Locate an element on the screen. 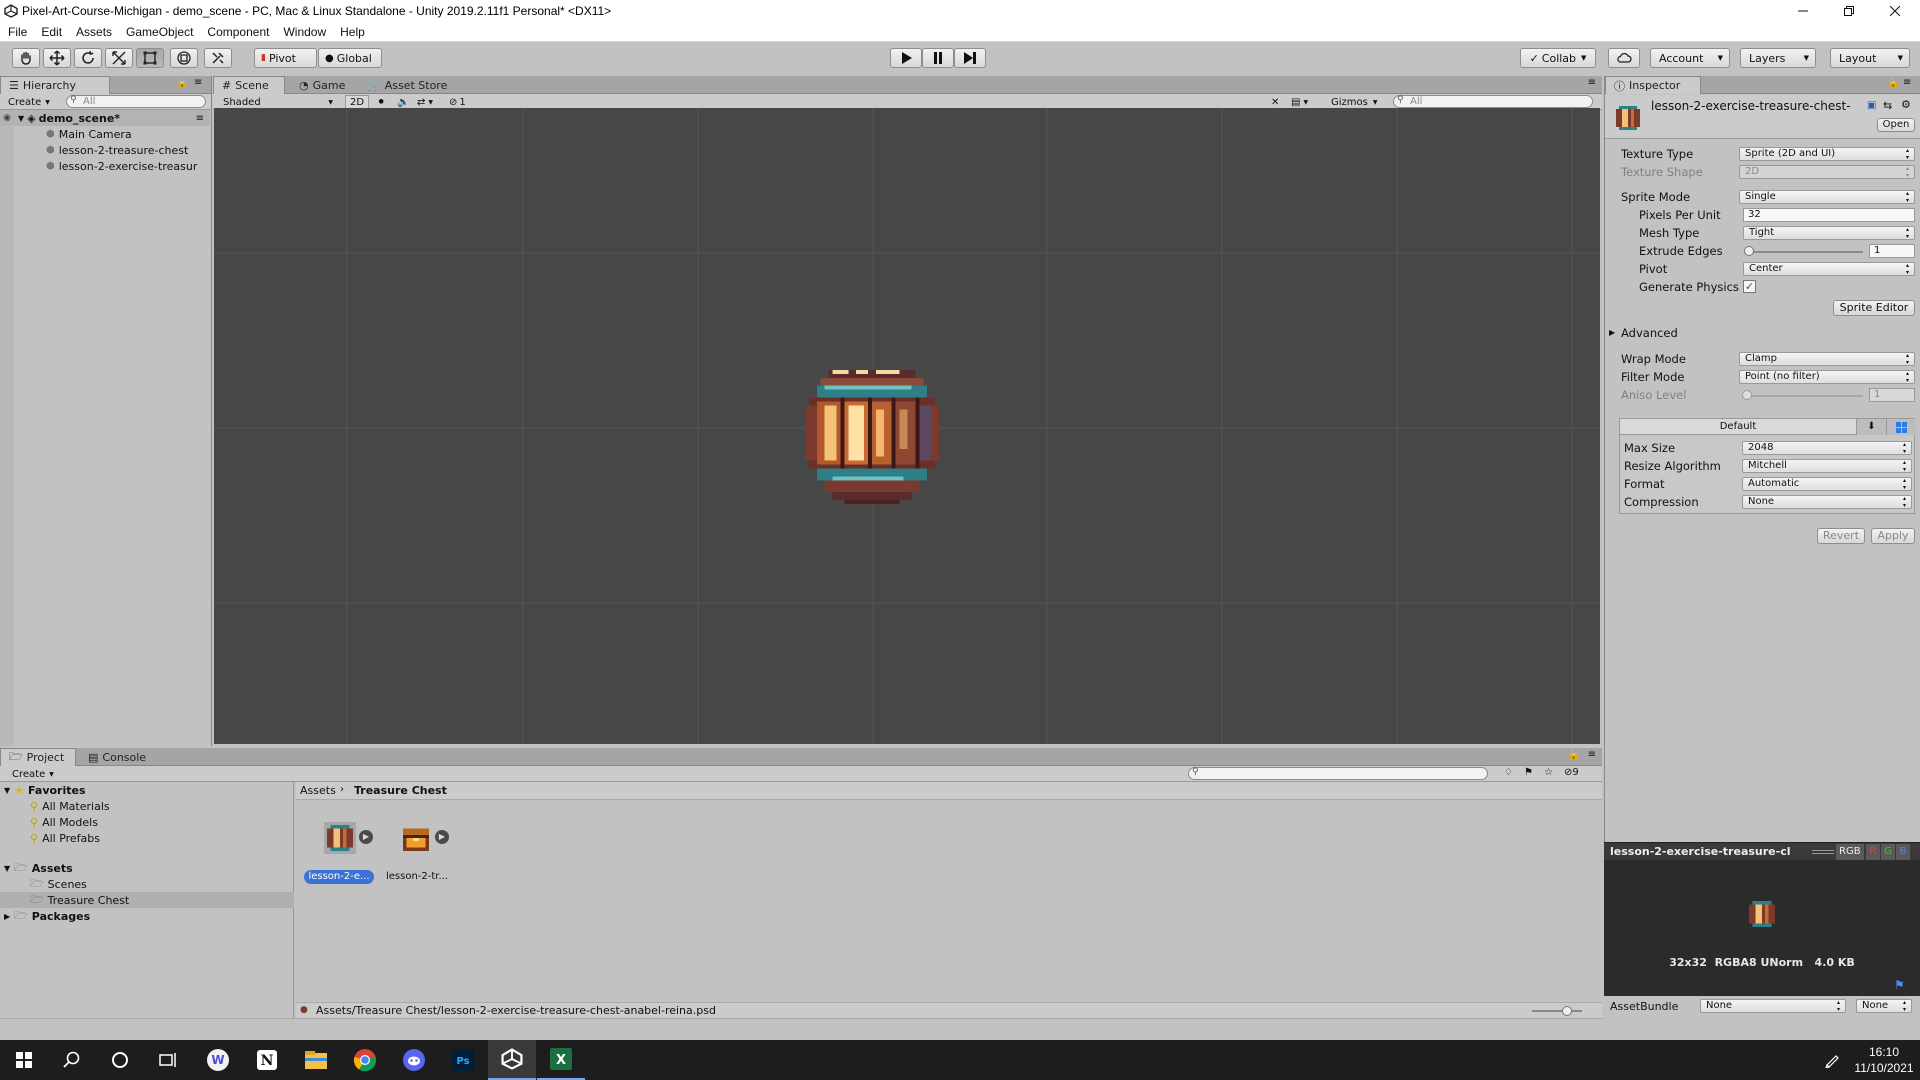 The width and height of the screenshot is (1920, 1080). filter-mode-dropdown: Point (no filter) is located at coordinates (1827, 377).